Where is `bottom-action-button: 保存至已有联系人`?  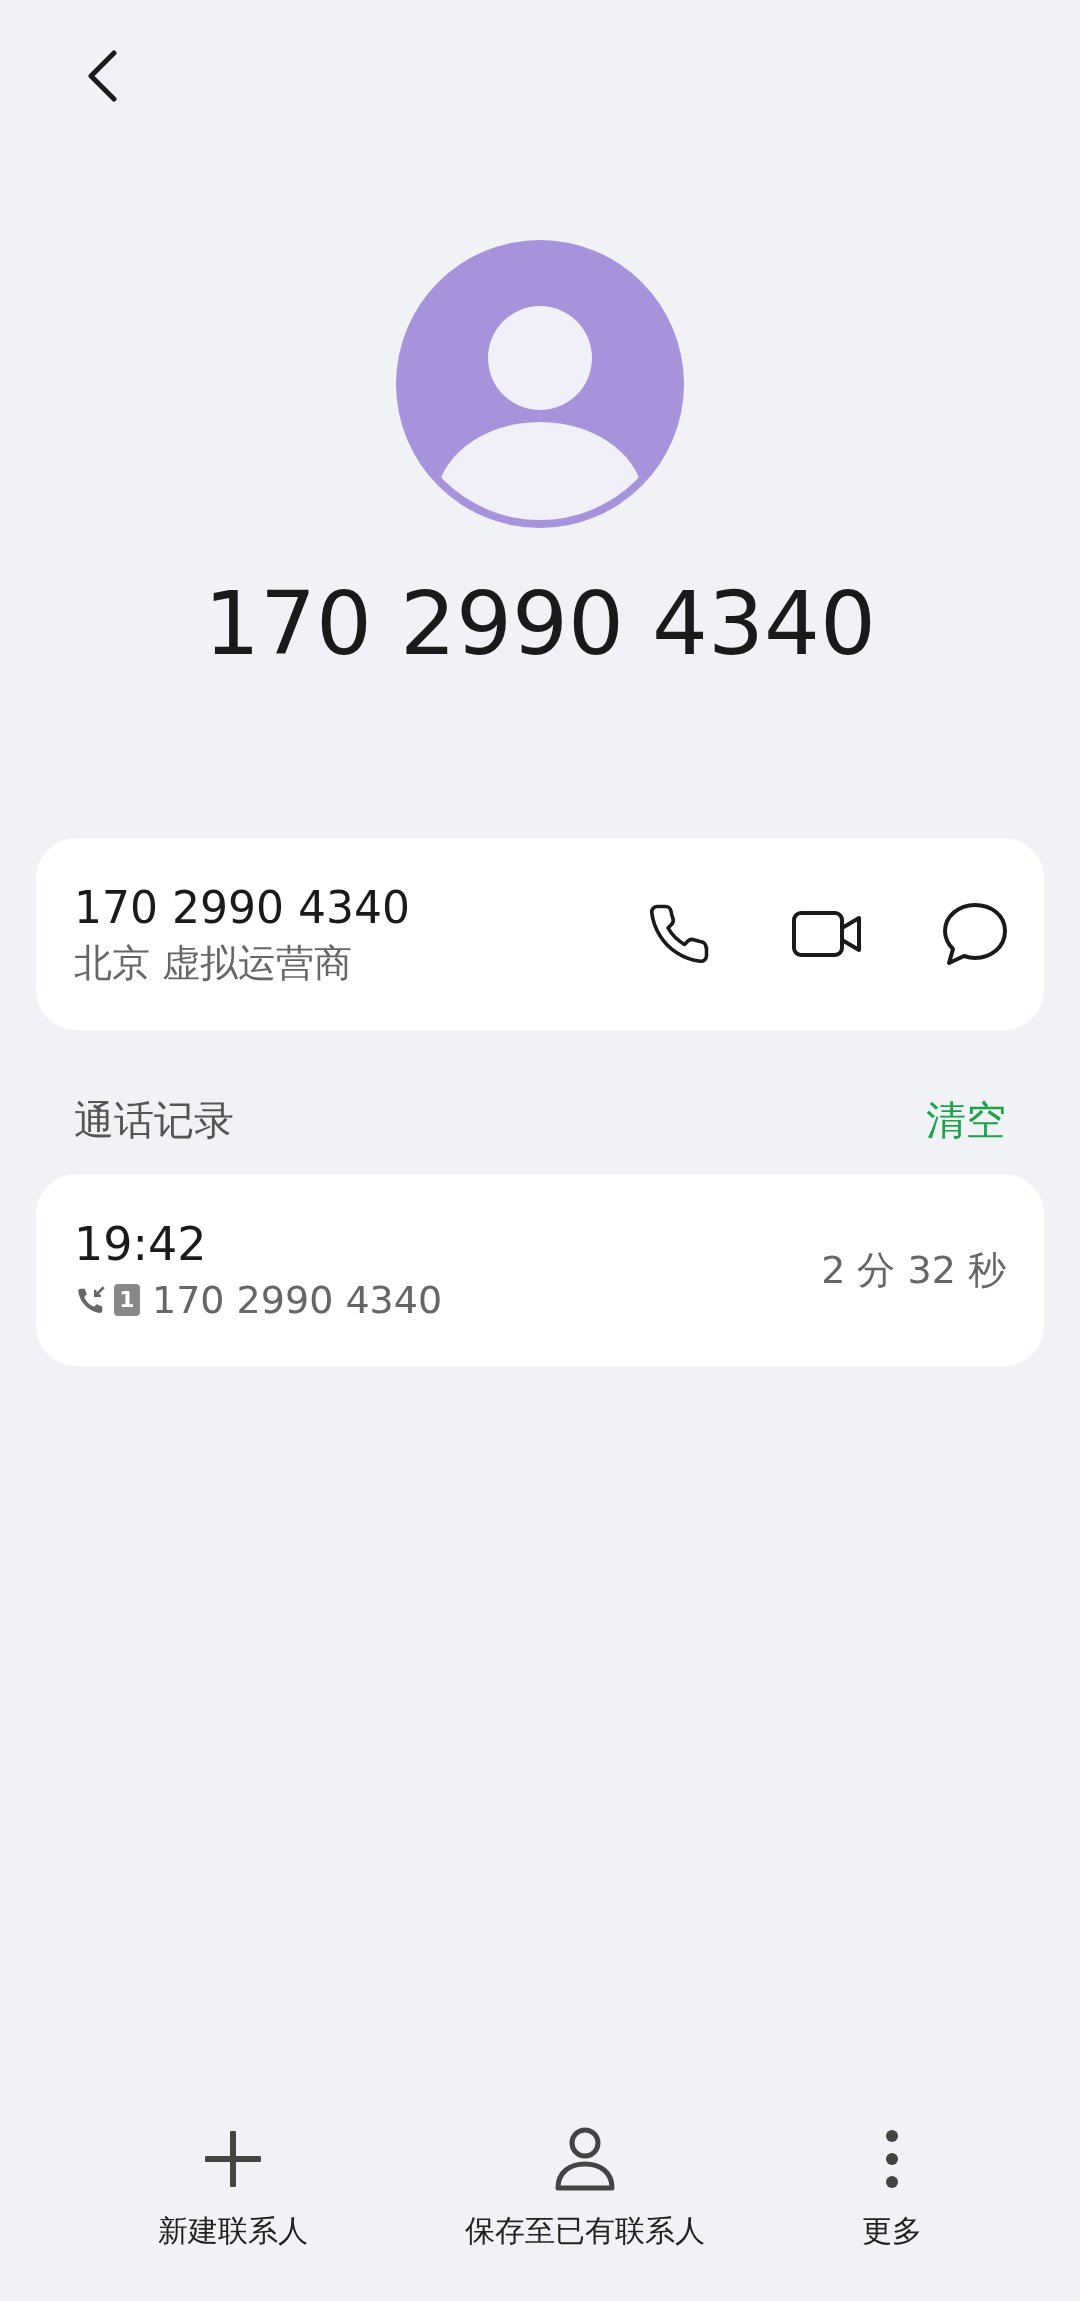 bottom-action-button: 保存至已有联系人 is located at coordinates (585, 2188).